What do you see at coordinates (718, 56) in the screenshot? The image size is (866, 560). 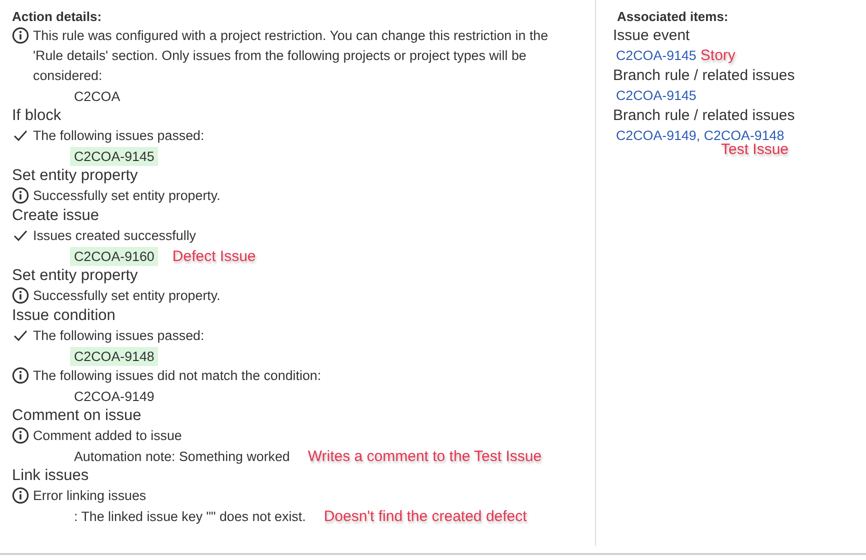 I see `annotation: Story` at bounding box center [718, 56].